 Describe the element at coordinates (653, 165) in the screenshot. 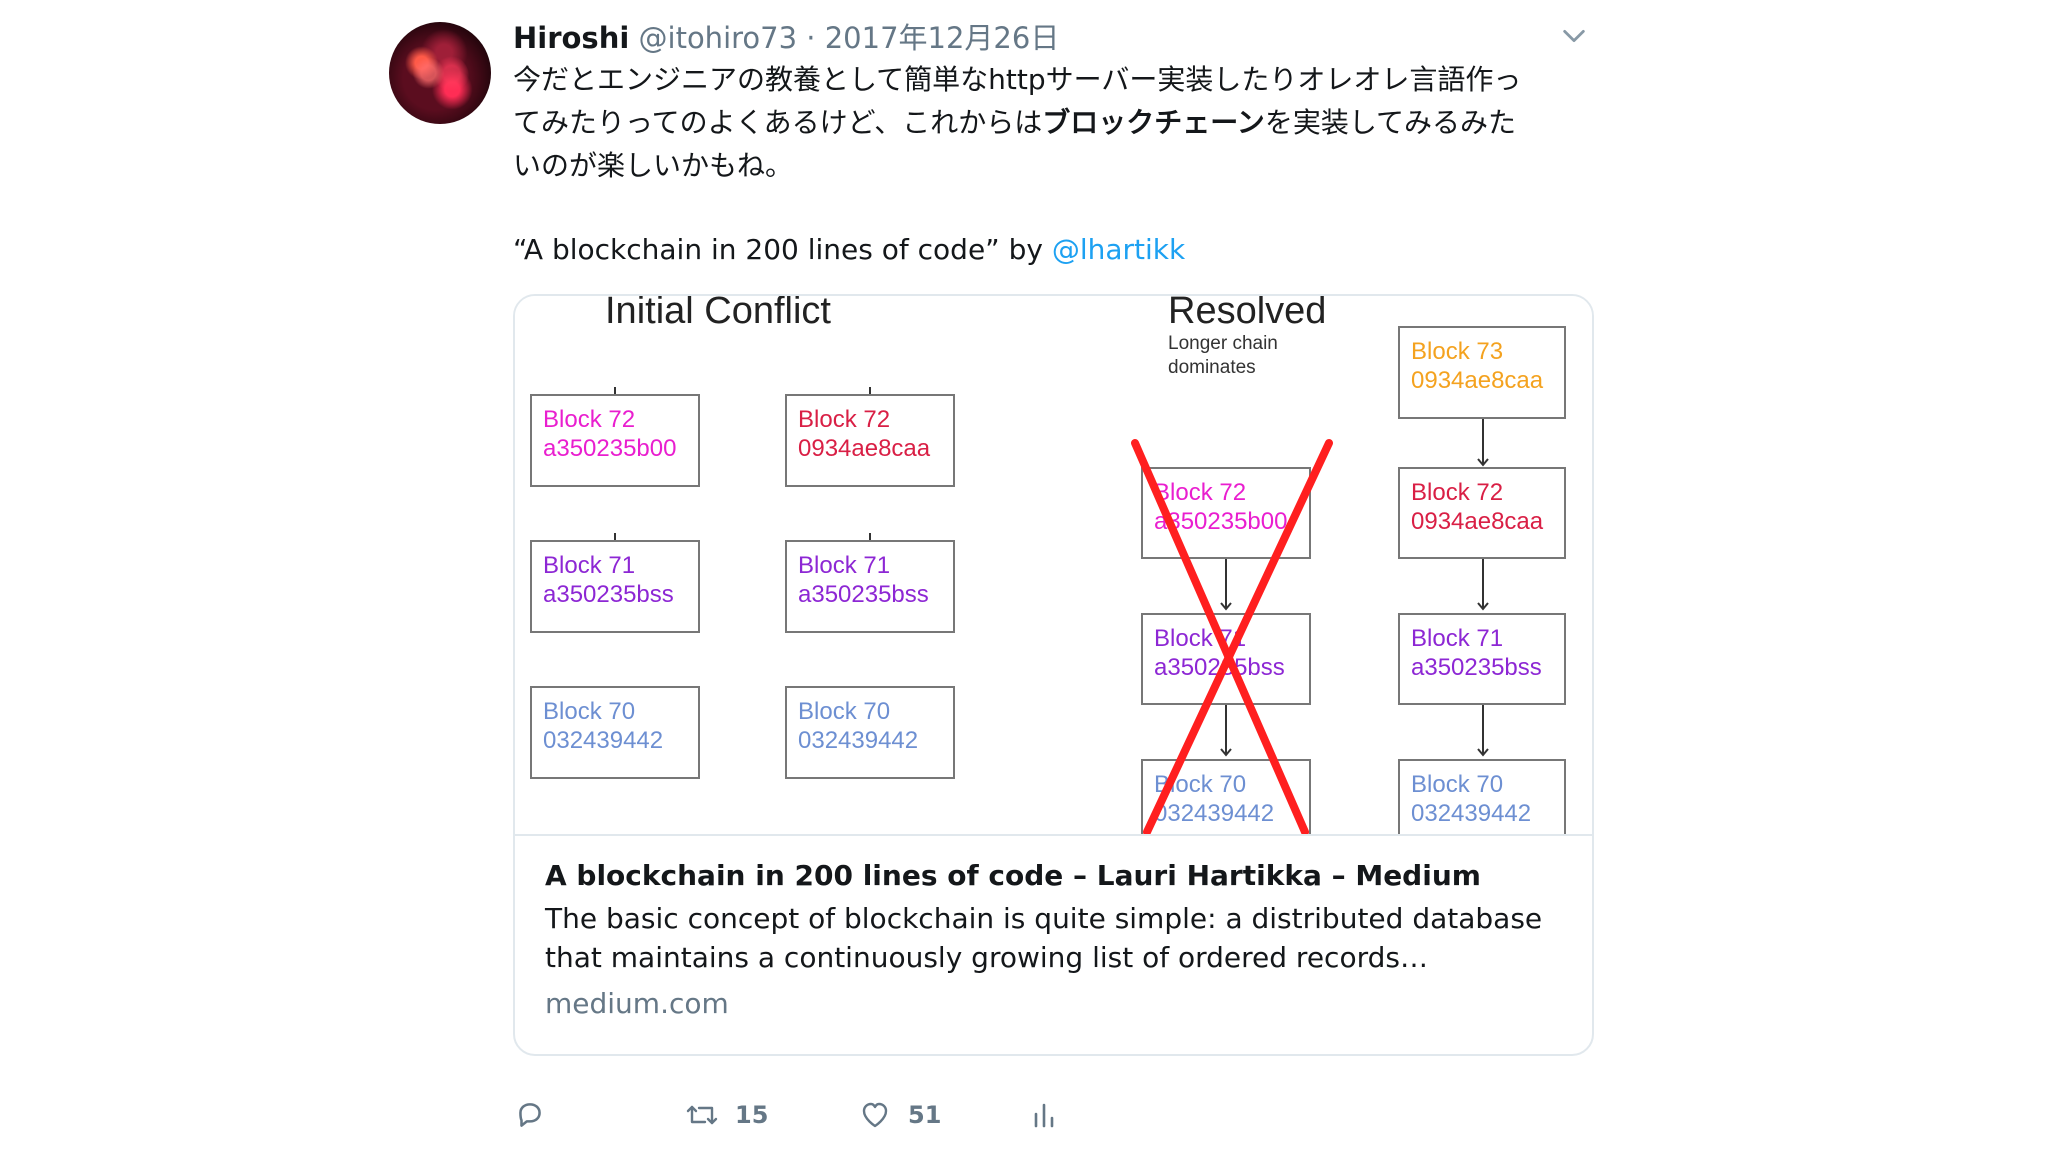

I see `tweet-text-segment: いのが楽しいかもね。` at that location.